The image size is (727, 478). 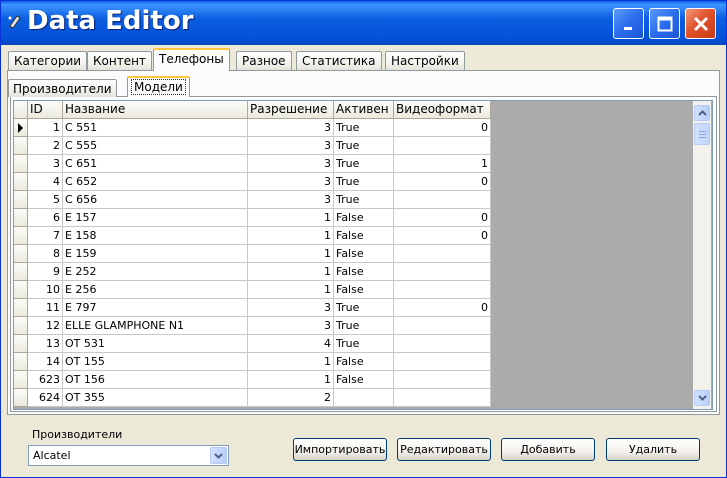 I want to click on table-row: 11 E 797 3 True 0, so click(x=252, y=308).